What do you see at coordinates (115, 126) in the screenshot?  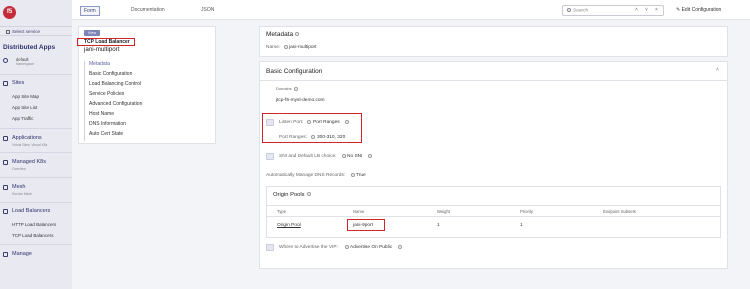 I see `nav-item-dns-information: DNS Information` at bounding box center [115, 126].